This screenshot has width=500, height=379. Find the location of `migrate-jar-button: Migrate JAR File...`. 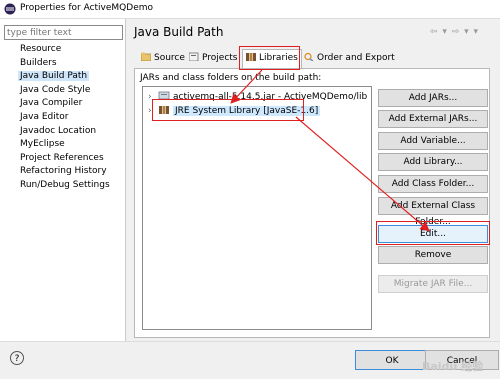

migrate-jar-button: Migrate JAR File... is located at coordinates (433, 284).